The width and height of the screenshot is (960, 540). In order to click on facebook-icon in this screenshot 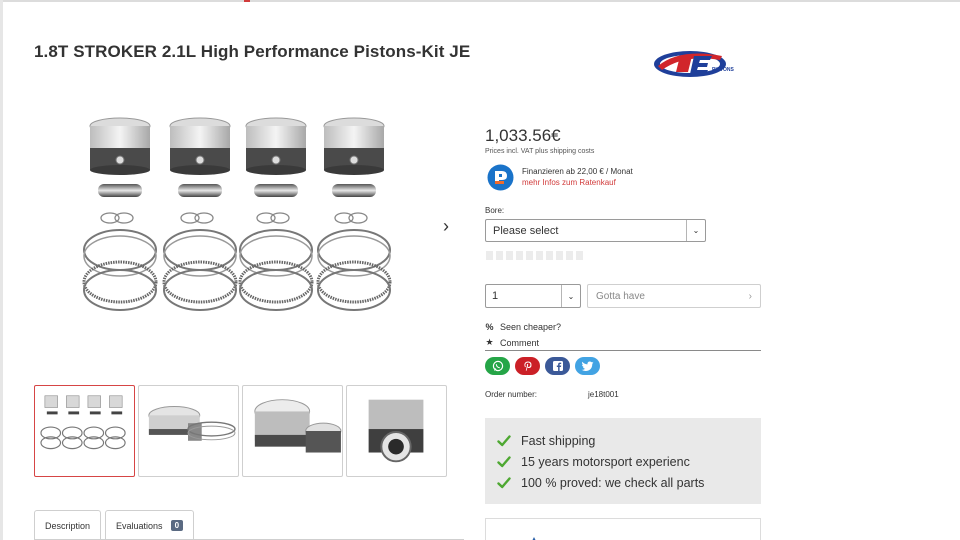, I will do `click(557, 366)`.